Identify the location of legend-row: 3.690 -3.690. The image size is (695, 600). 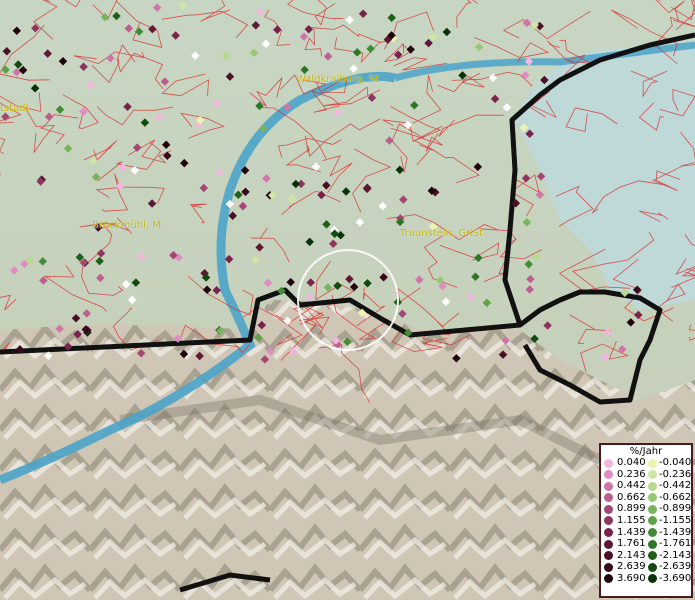
(646, 579).